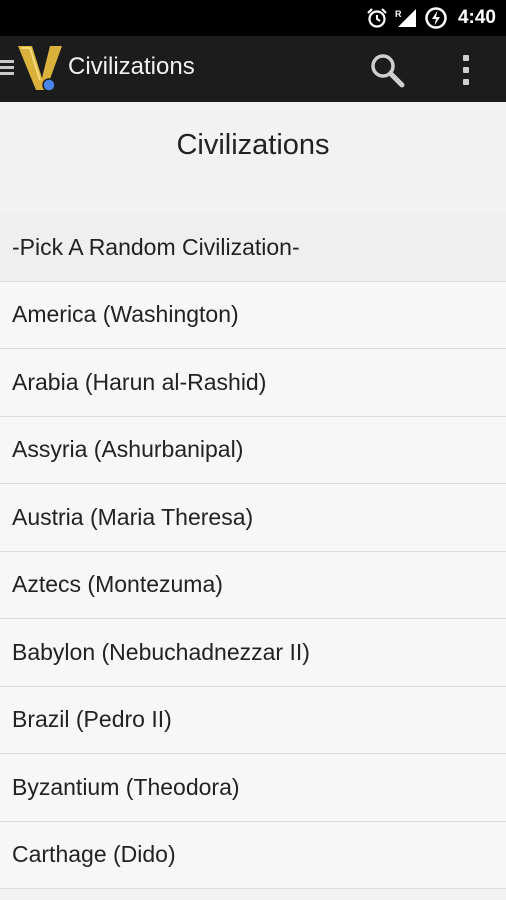 The height and width of the screenshot is (900, 506). What do you see at coordinates (253, 248) in the screenshot?
I see `list-item-random: -Pick A Random Civilization-` at bounding box center [253, 248].